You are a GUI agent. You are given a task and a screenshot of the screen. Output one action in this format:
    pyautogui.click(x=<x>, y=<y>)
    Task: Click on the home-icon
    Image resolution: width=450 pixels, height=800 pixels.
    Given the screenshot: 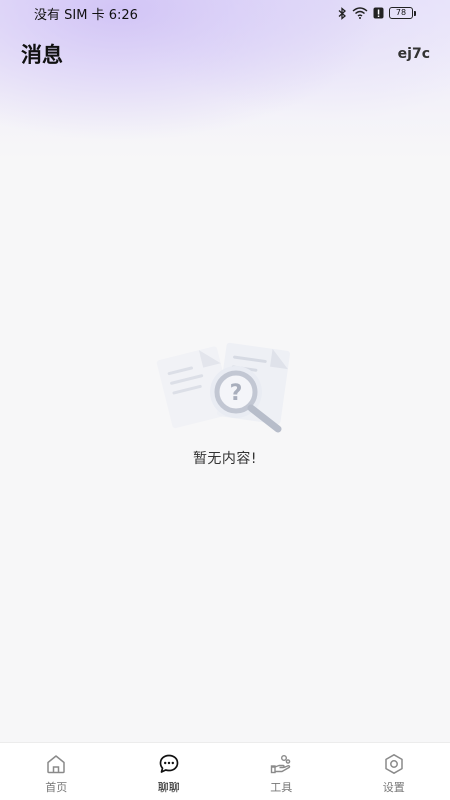 What is the action you would take?
    pyautogui.click(x=56, y=764)
    